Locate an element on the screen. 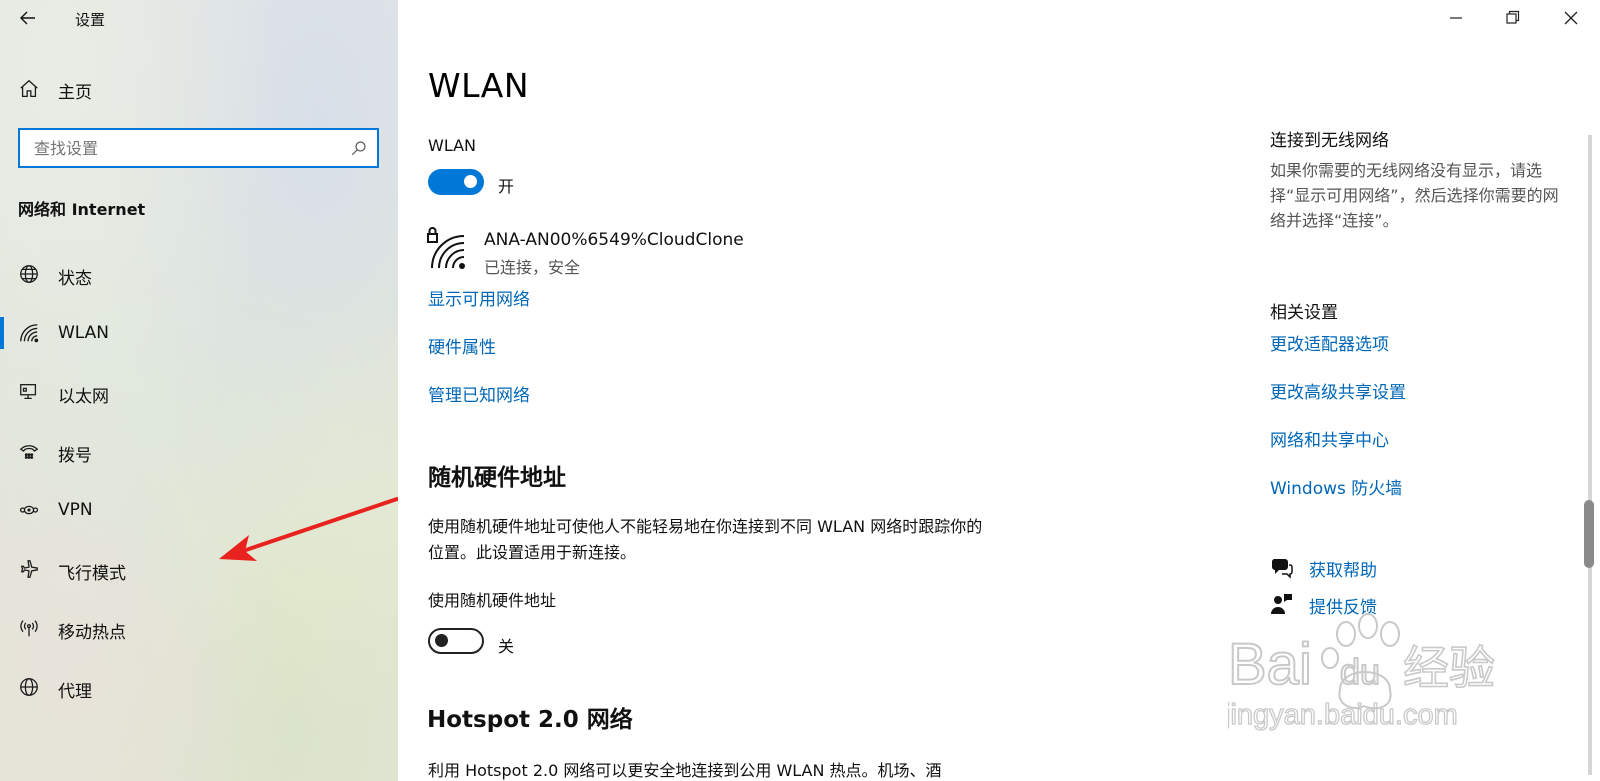  get-help-link: 获取帮助 is located at coordinates (1343, 568).